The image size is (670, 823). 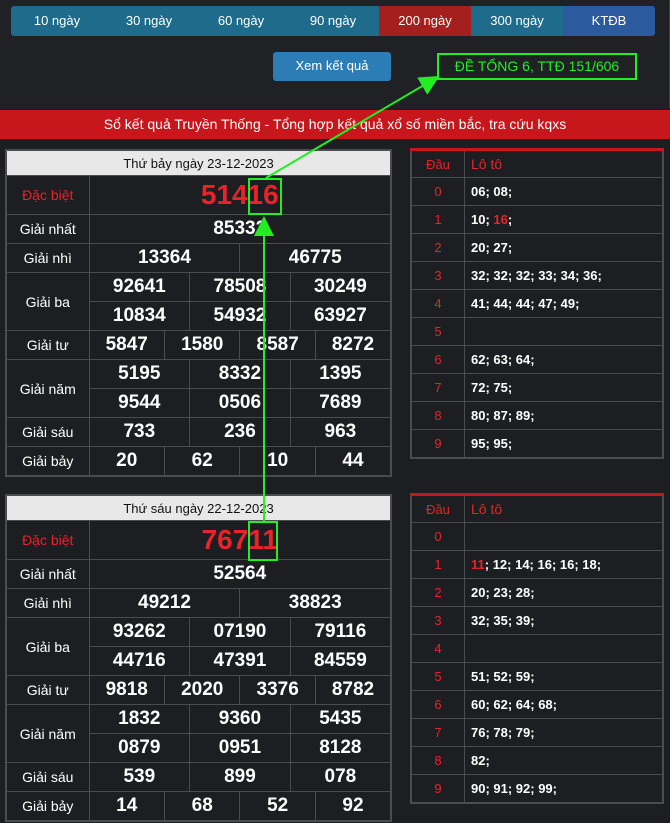 What do you see at coordinates (352, 127) in the screenshot?
I see `arrow-to-de-tong` at bounding box center [352, 127].